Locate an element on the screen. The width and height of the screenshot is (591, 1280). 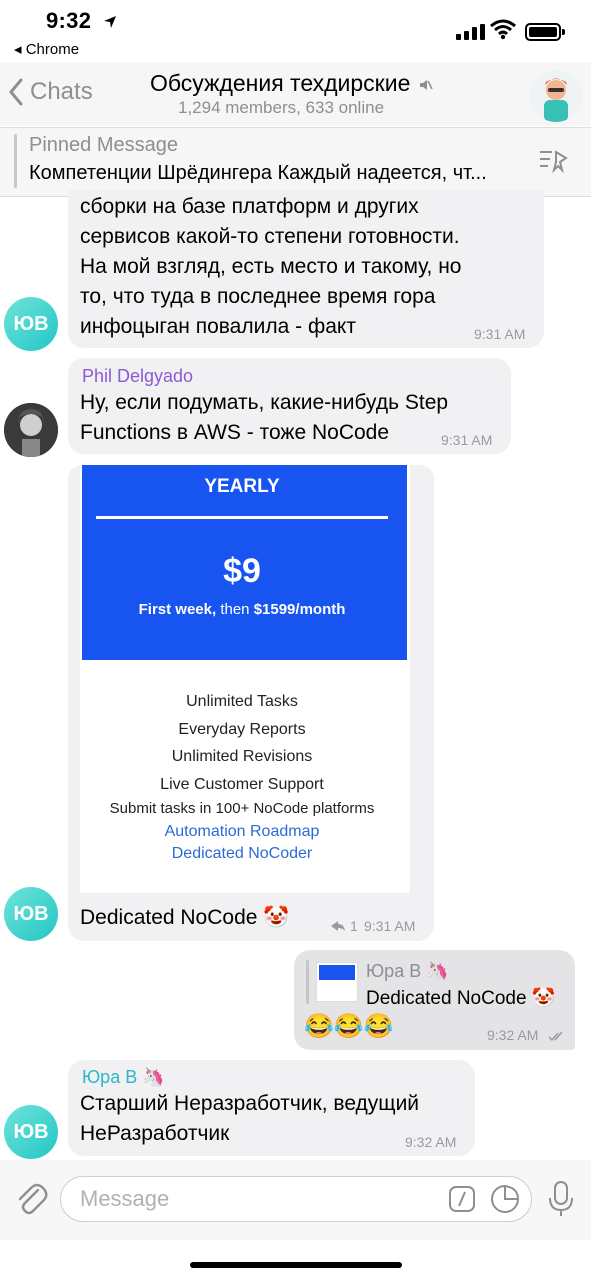
pricing-feature: Submit tasks in 100+ NoCode platforms is located at coordinates (242, 808).